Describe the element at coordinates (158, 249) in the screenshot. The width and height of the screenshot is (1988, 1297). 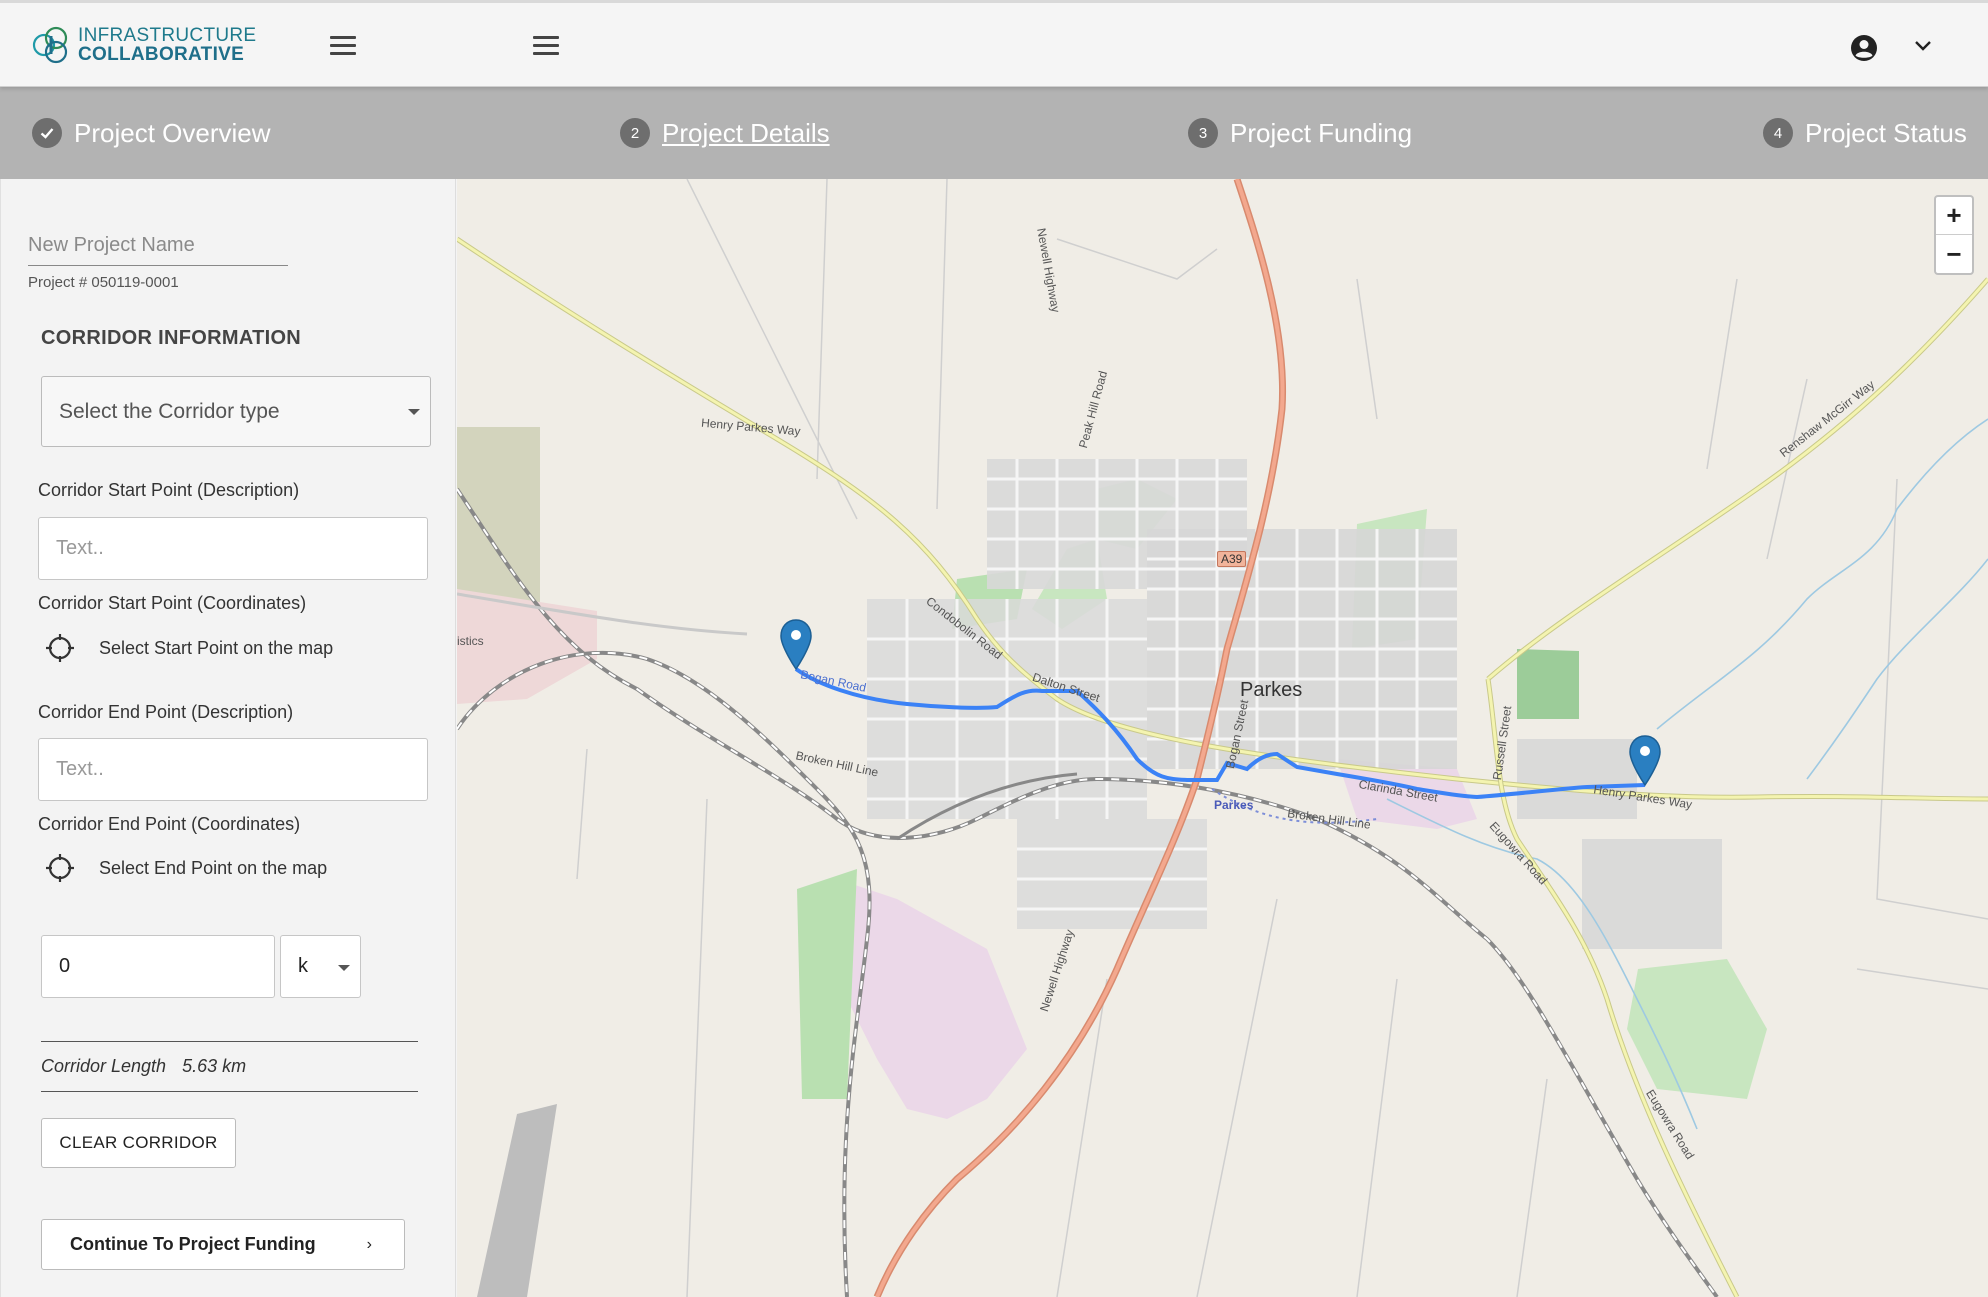
I see `project-name-input: New Project Name` at that location.